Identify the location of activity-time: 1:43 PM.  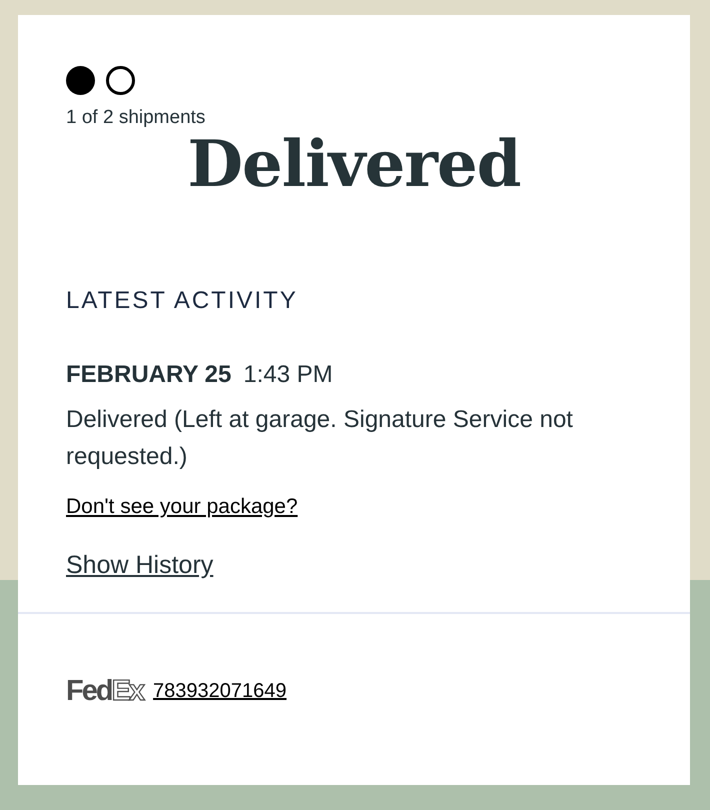
(288, 375).